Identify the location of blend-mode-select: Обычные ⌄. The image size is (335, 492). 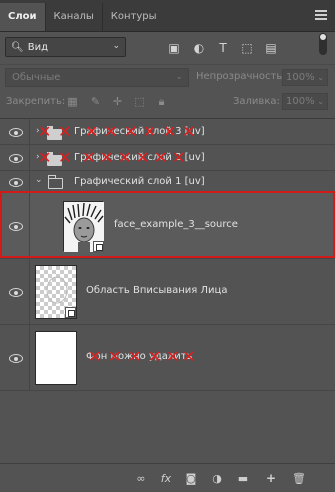
(97, 77).